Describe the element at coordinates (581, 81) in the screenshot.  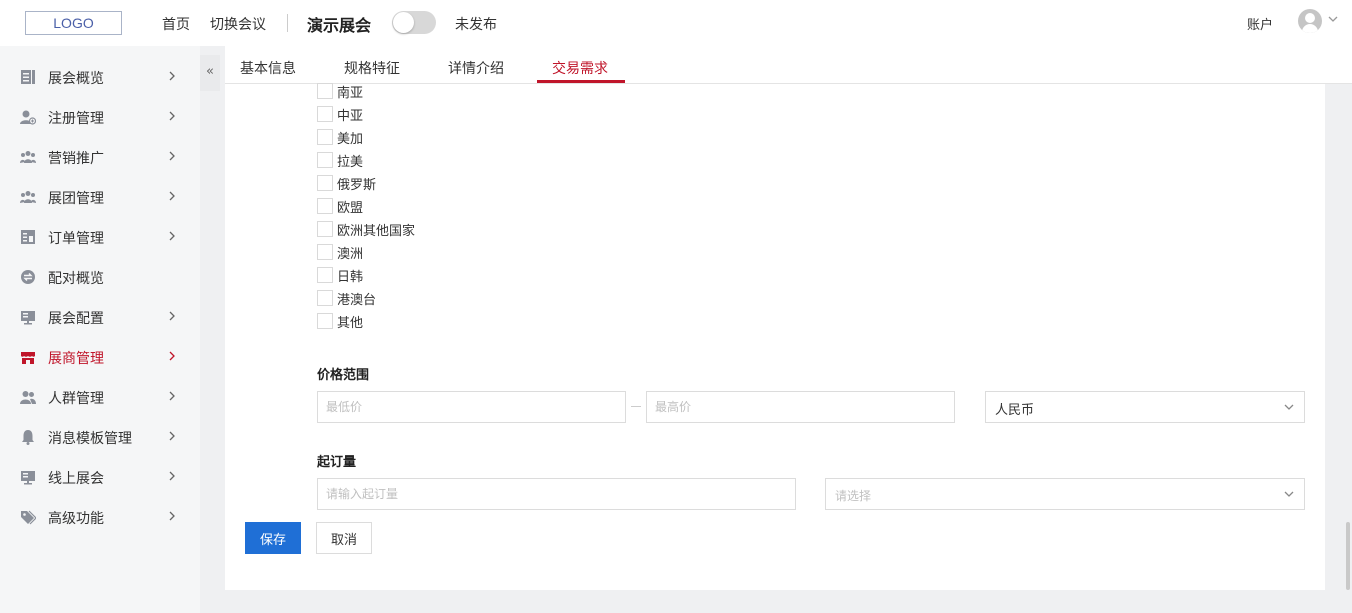
I see `active-tab-indicator` at that location.